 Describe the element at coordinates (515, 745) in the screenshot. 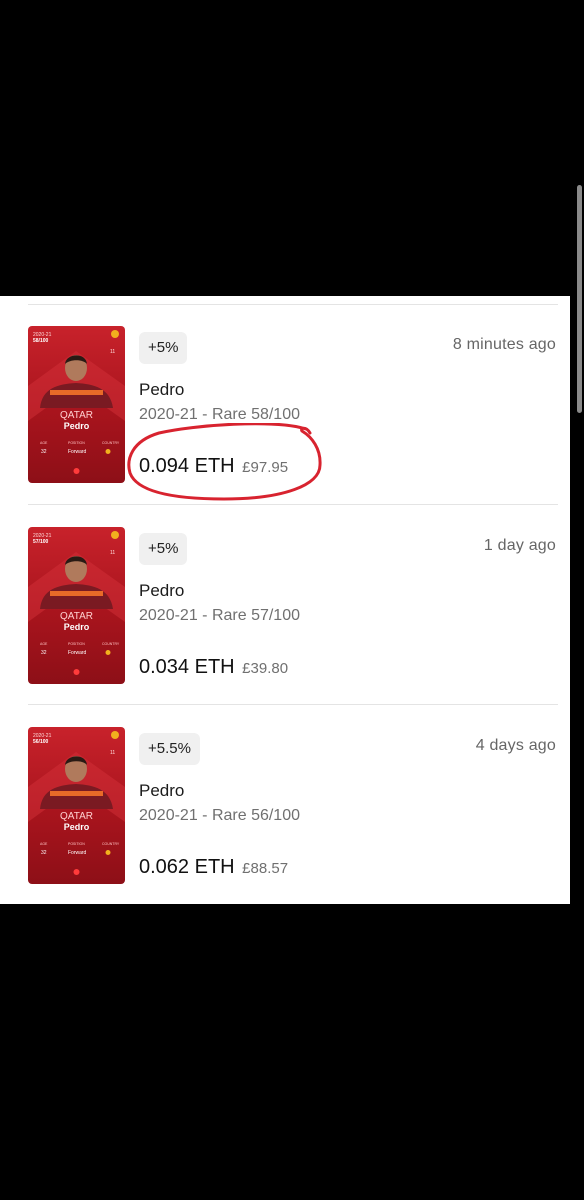

I see `sale-time: 4 days ago` at that location.